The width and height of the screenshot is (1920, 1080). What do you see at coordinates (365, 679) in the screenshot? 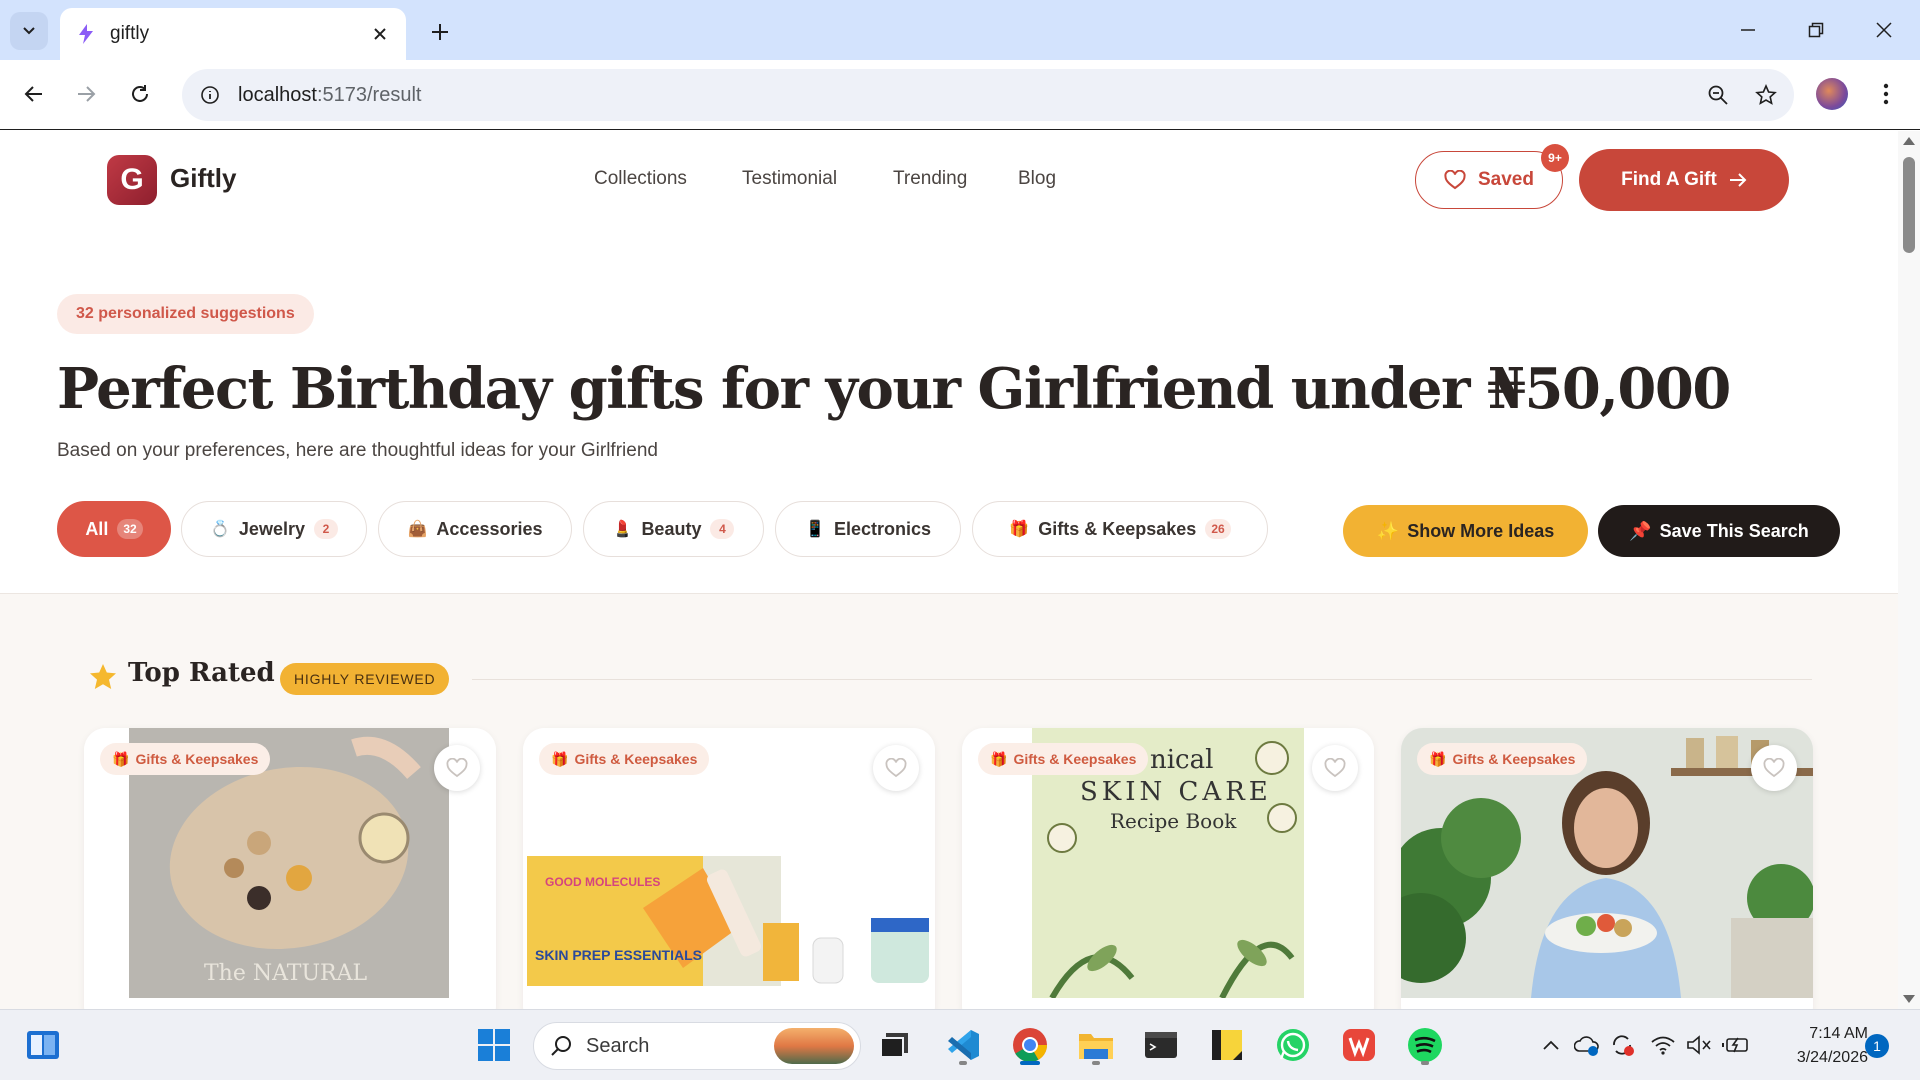
I see `highly-reviewed-badge: HIGHLY REVIEWED` at bounding box center [365, 679].